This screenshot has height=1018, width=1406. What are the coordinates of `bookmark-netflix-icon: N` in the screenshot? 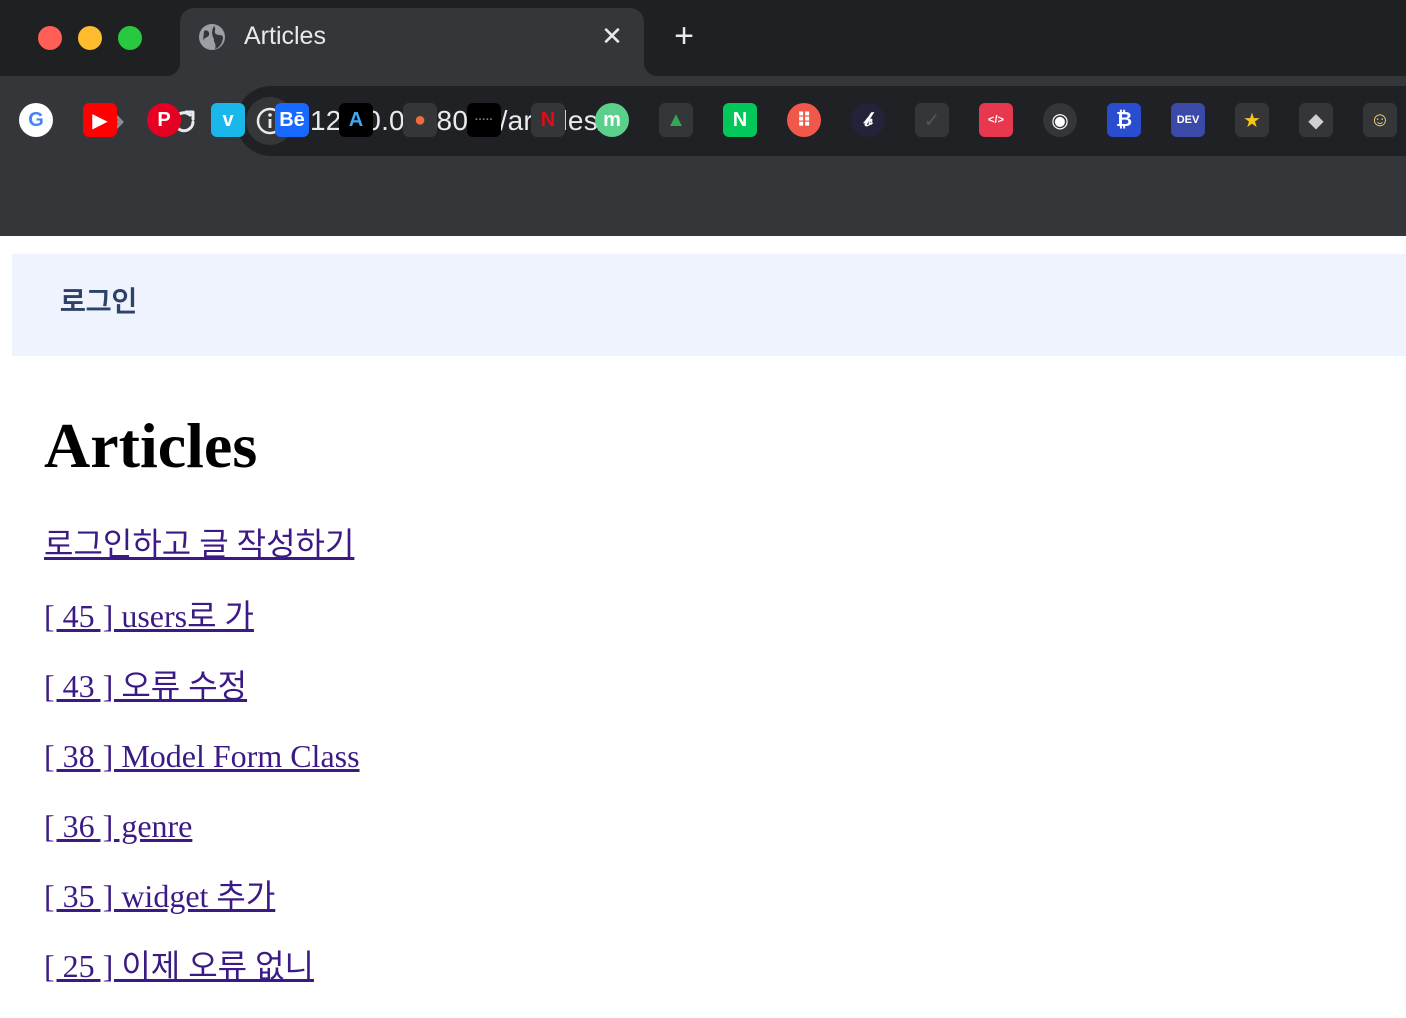 It's located at (548, 120).